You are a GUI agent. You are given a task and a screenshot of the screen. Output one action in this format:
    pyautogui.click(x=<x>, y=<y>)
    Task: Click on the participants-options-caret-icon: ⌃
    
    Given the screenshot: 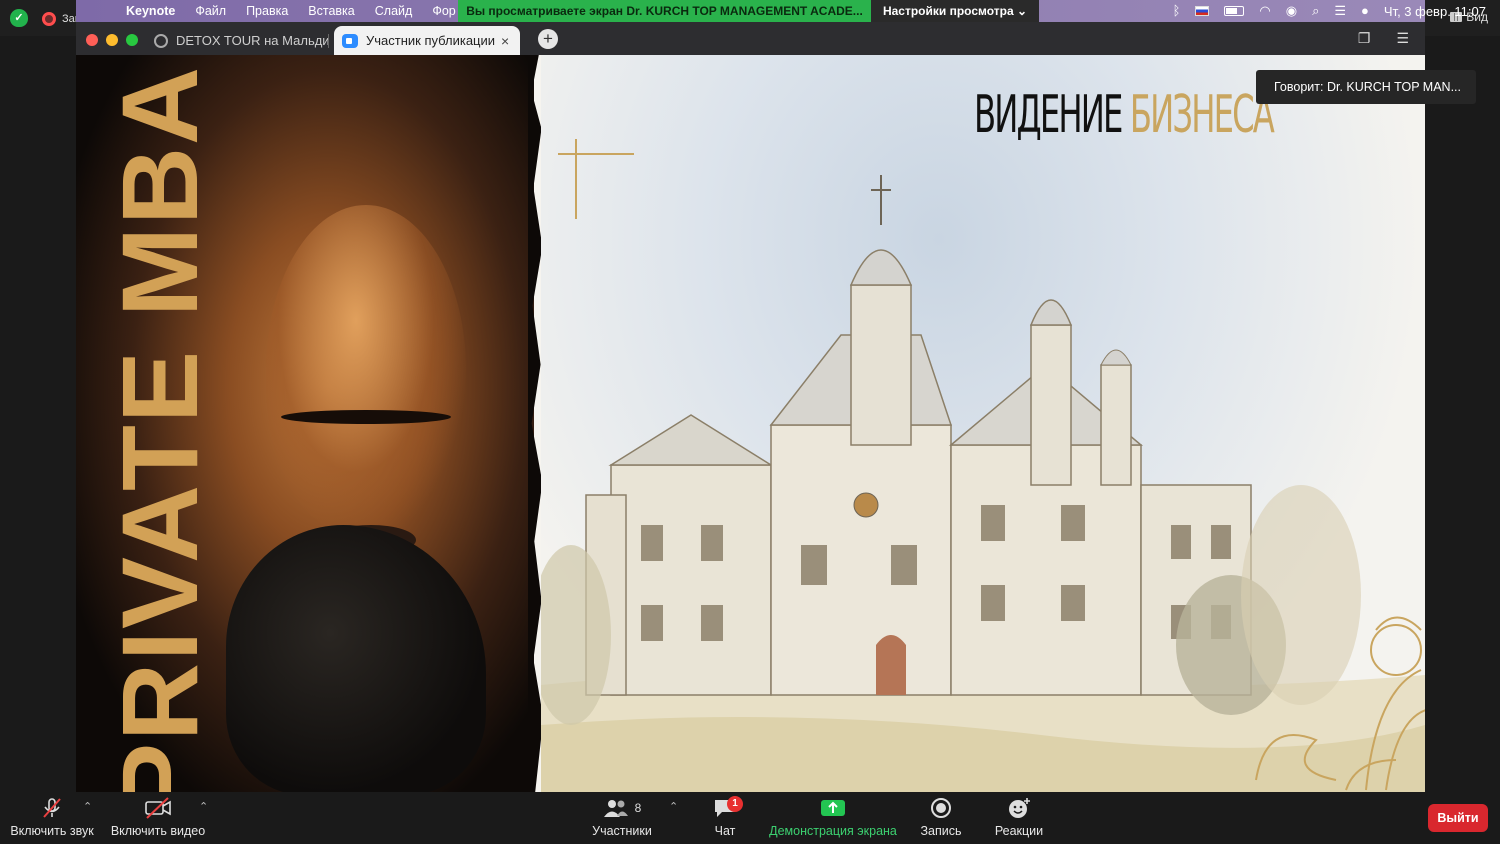 What is the action you would take?
    pyautogui.click(x=673, y=806)
    